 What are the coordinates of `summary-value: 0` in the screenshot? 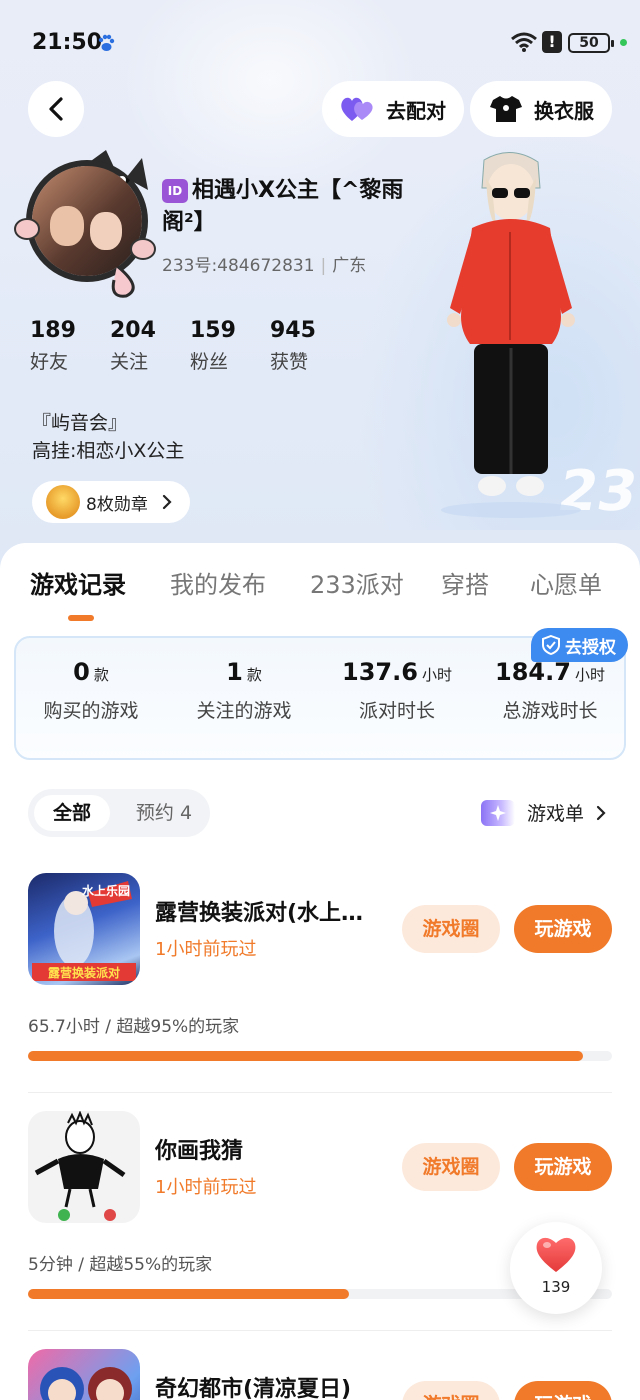 It's located at (81, 672).